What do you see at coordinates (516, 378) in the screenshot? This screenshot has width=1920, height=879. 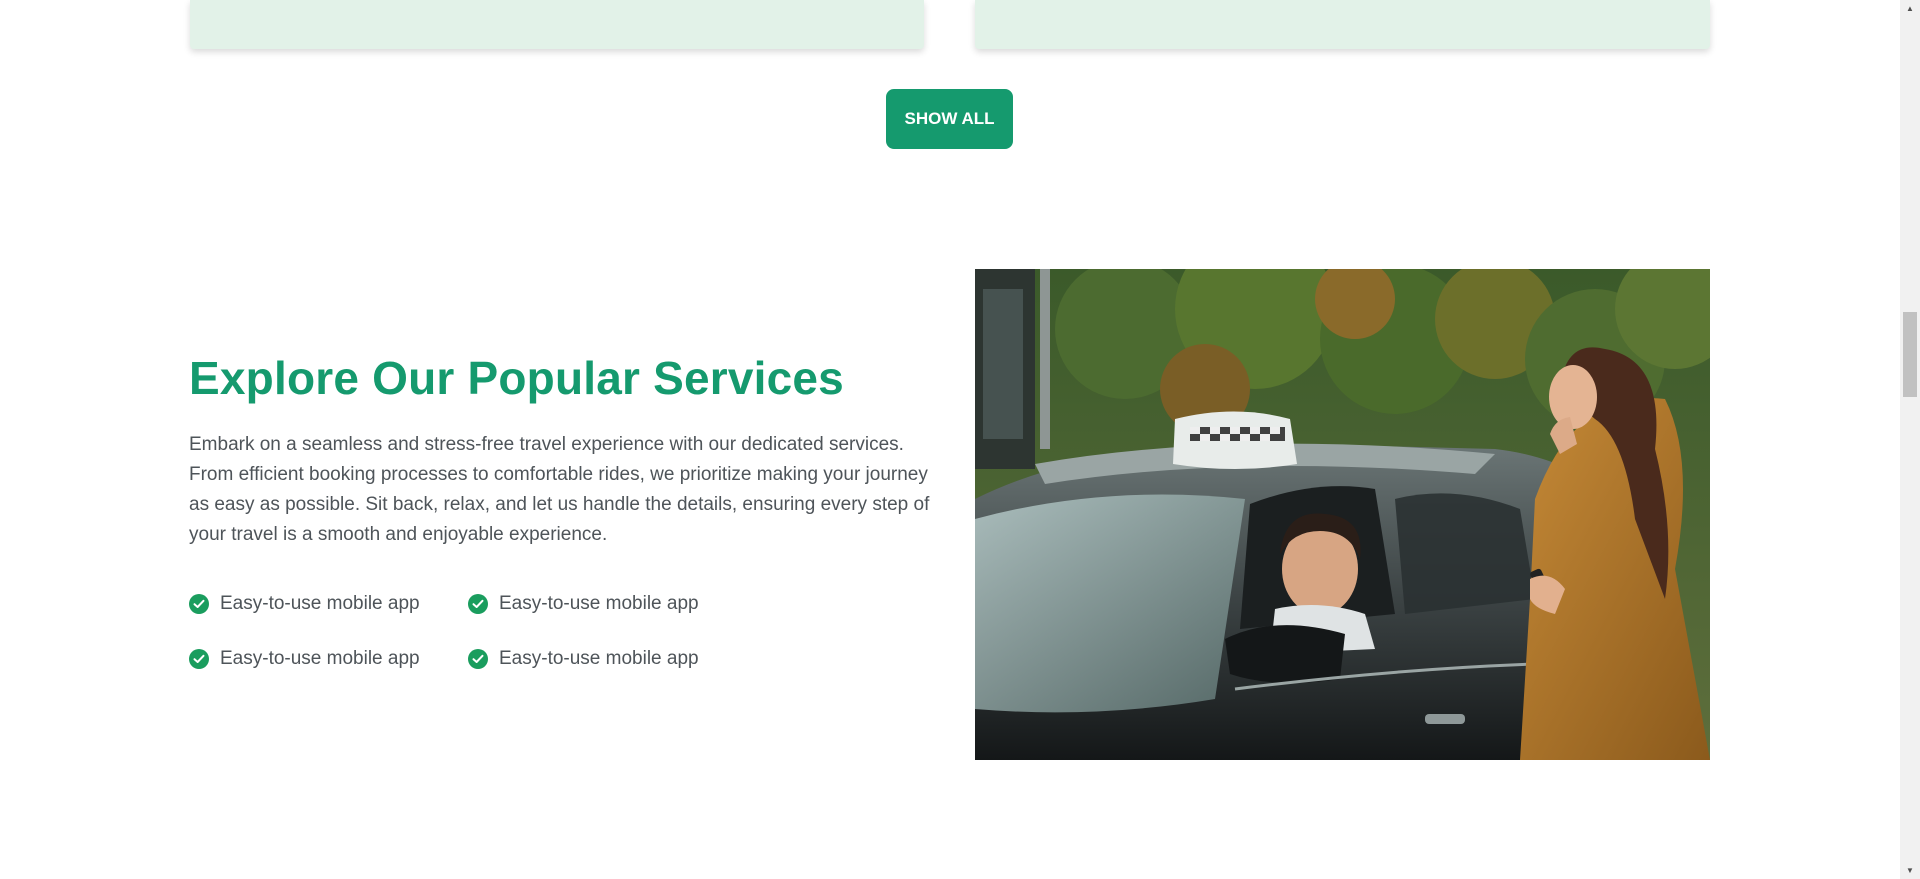 I see `section-title: Explore Our Popular Services` at bounding box center [516, 378].